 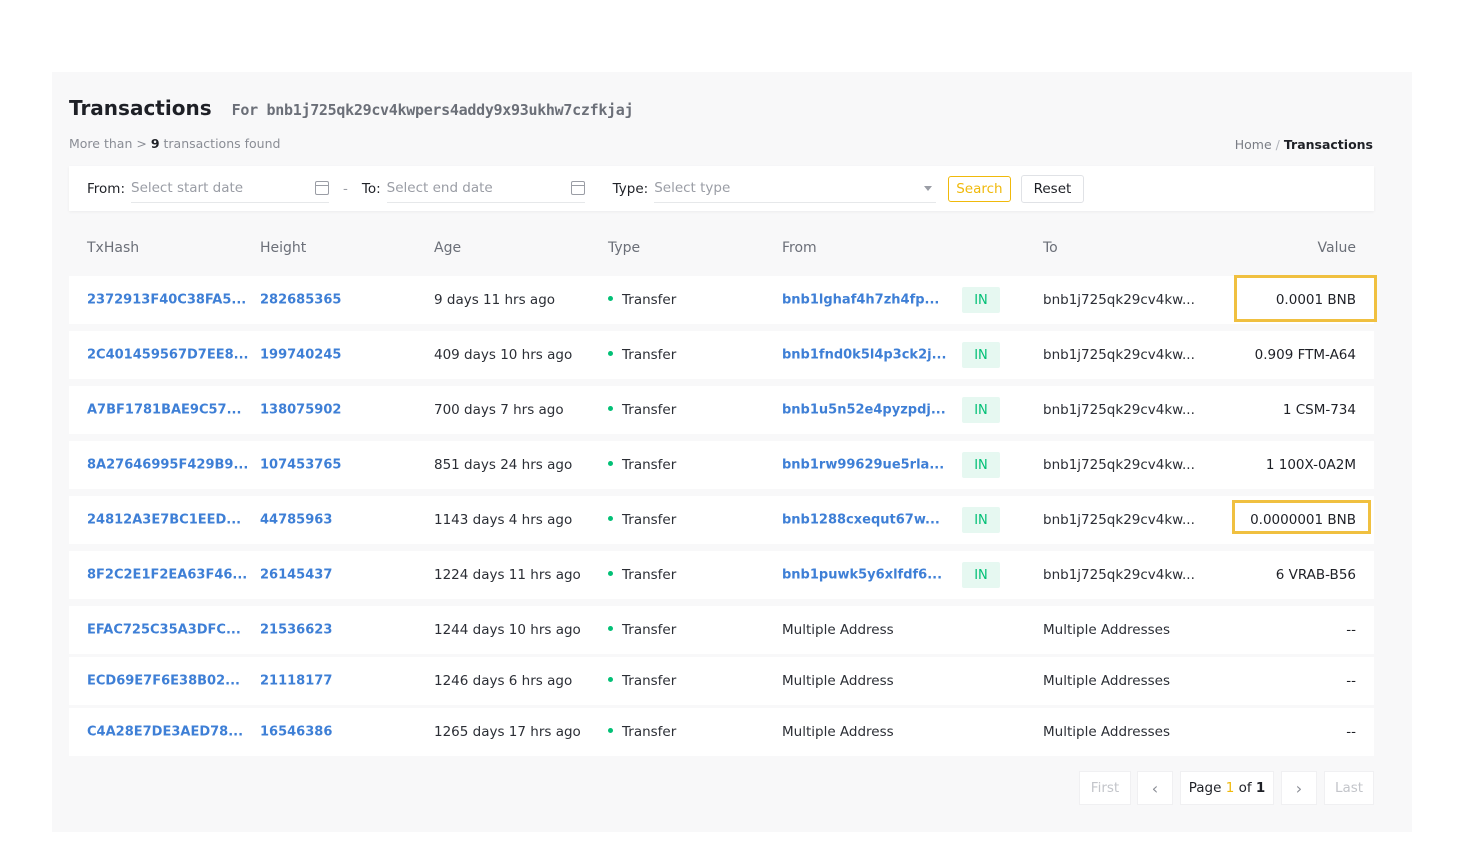 I want to click on date-range-dash: -, so click(x=345, y=188).